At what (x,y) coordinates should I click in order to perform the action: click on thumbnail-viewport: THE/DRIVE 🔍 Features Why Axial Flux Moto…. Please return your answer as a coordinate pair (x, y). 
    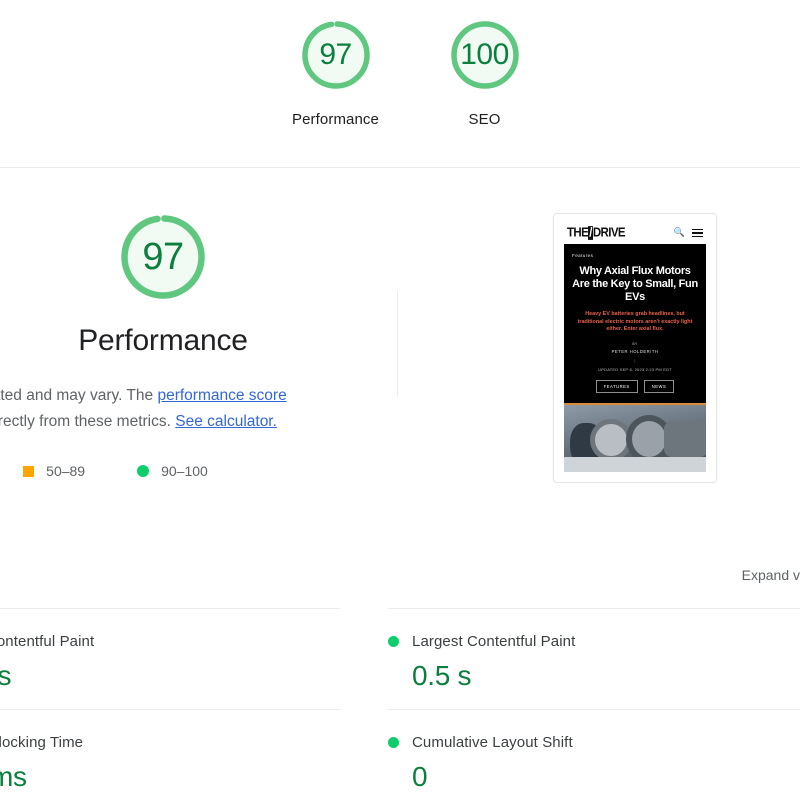
    Looking at the image, I should click on (635, 347).